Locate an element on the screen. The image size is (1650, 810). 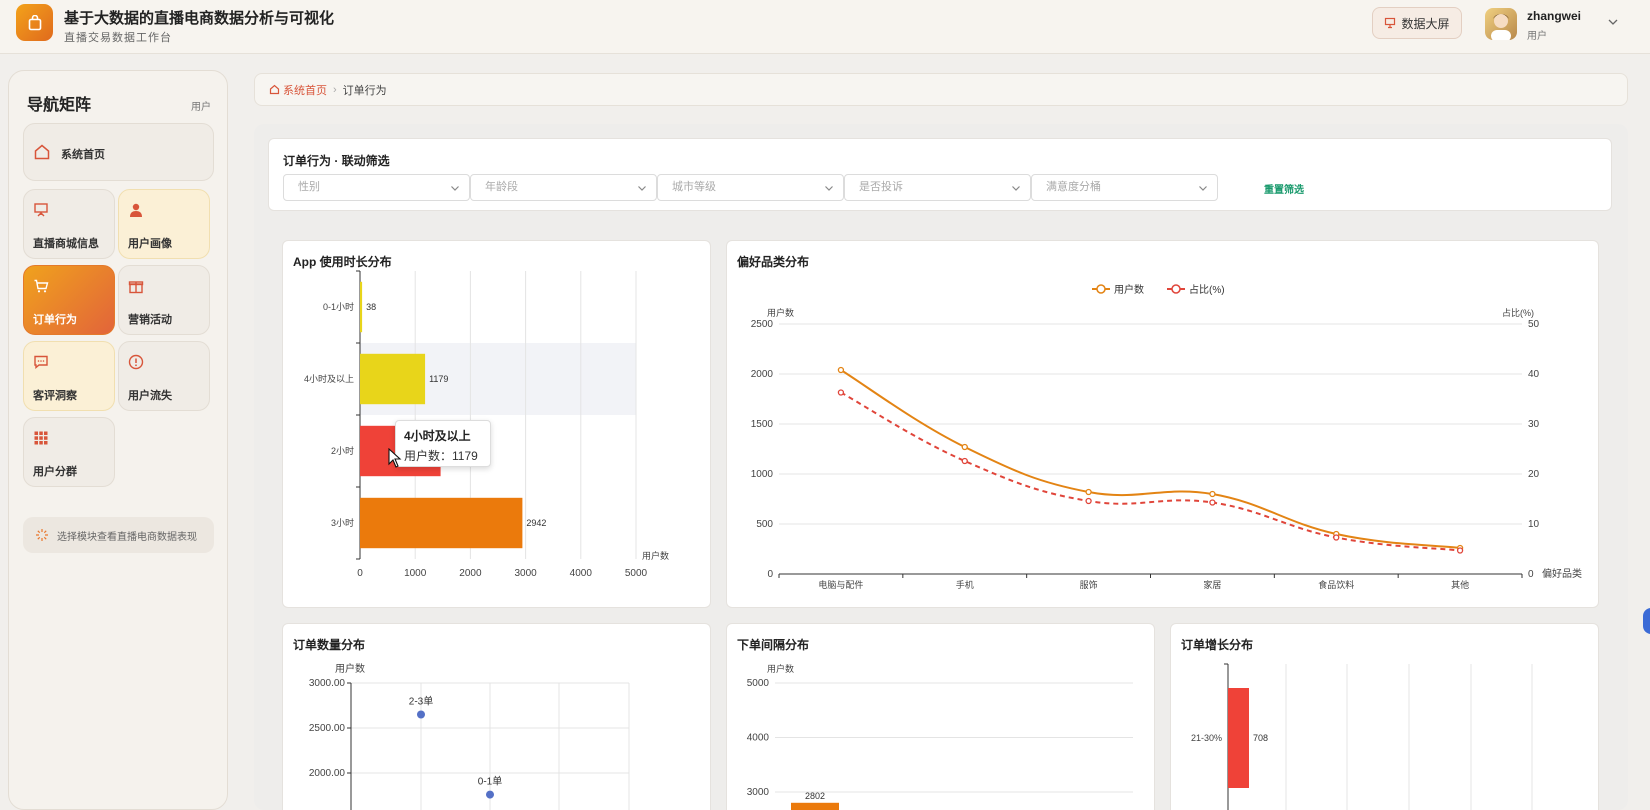
x-axis-name: 用户数 is located at coordinates (655, 555).